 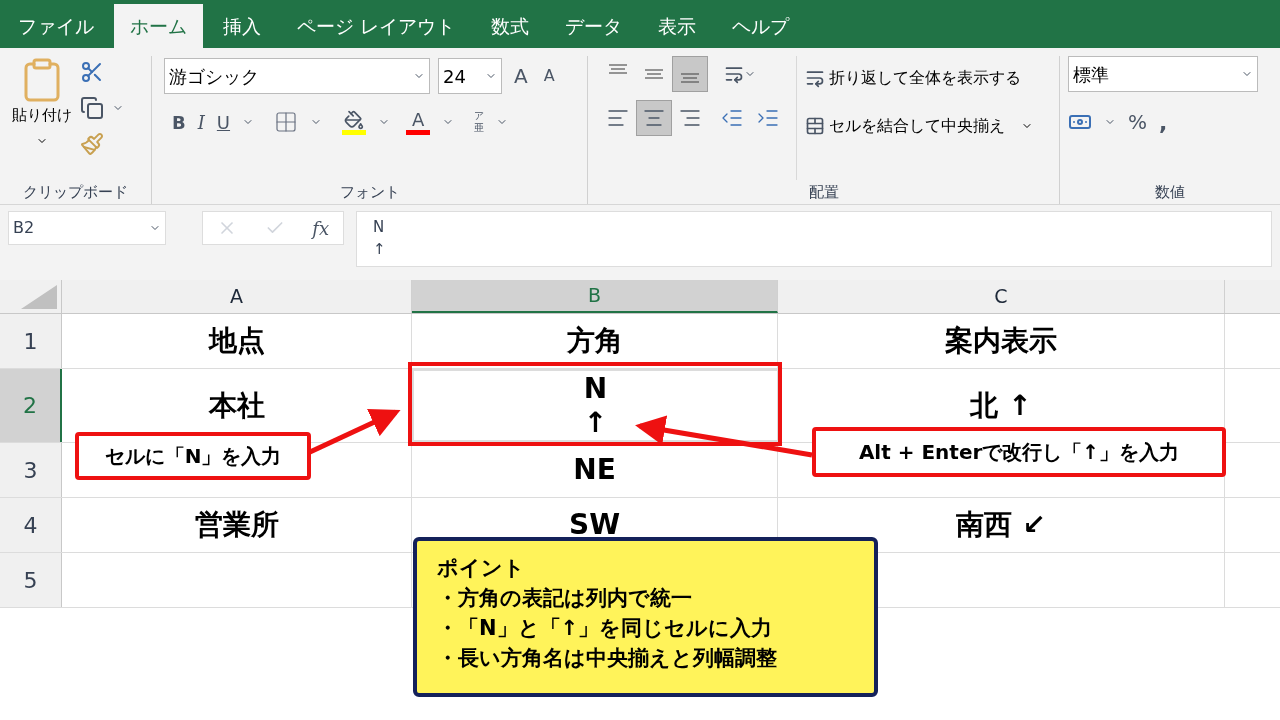 I want to click on cell-text: 案内表示, so click(x=1001, y=341).